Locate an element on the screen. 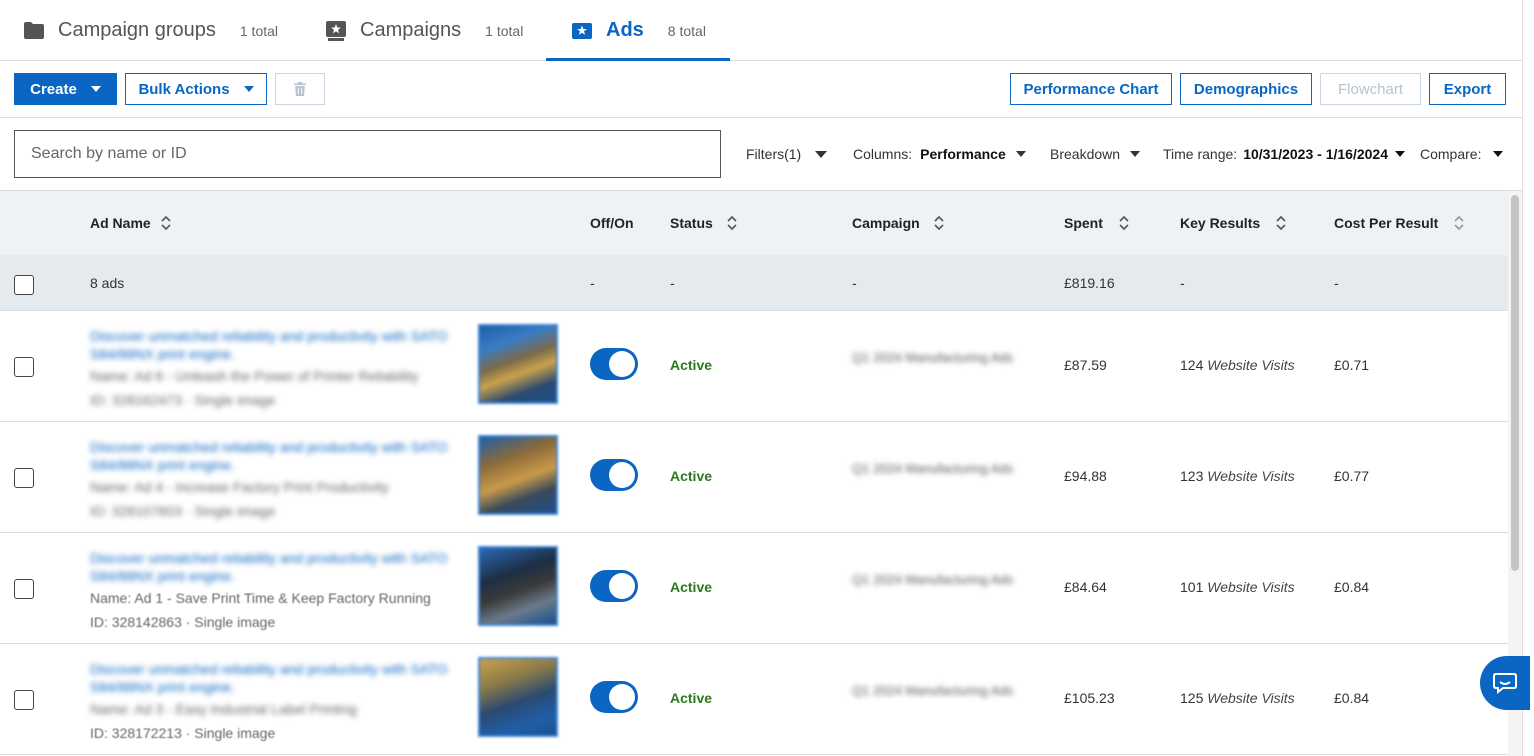 The height and width of the screenshot is (756, 1534). cost-per-result-value: £0.84 is located at coordinates (1352, 587).